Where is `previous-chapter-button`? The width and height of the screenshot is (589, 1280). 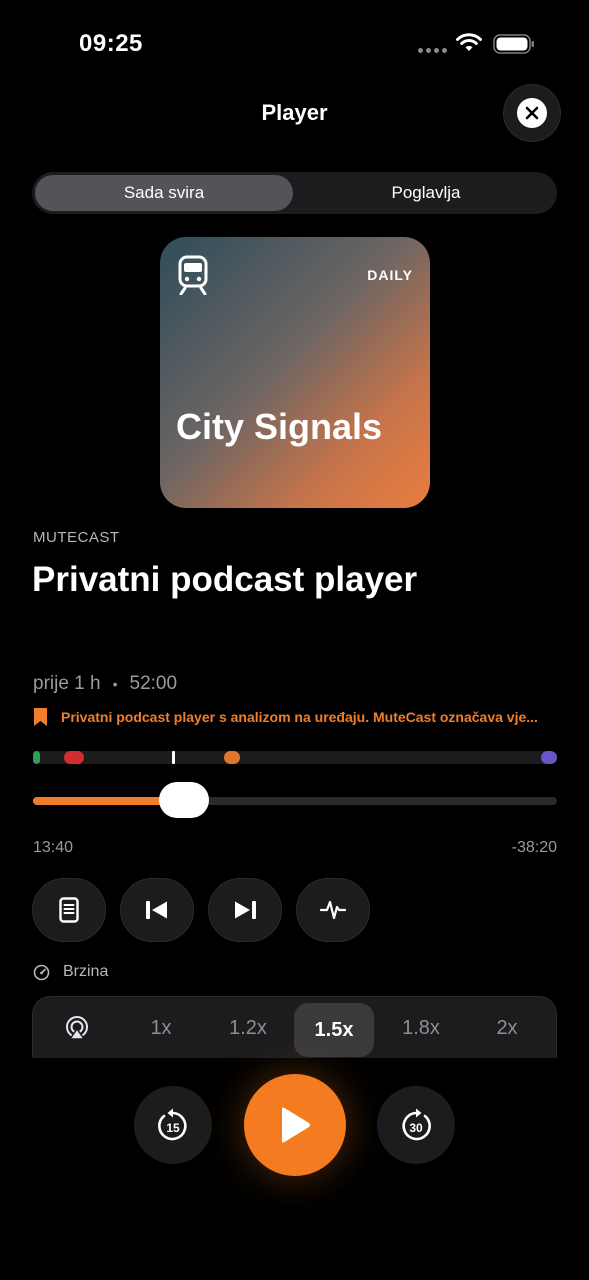 previous-chapter-button is located at coordinates (157, 910).